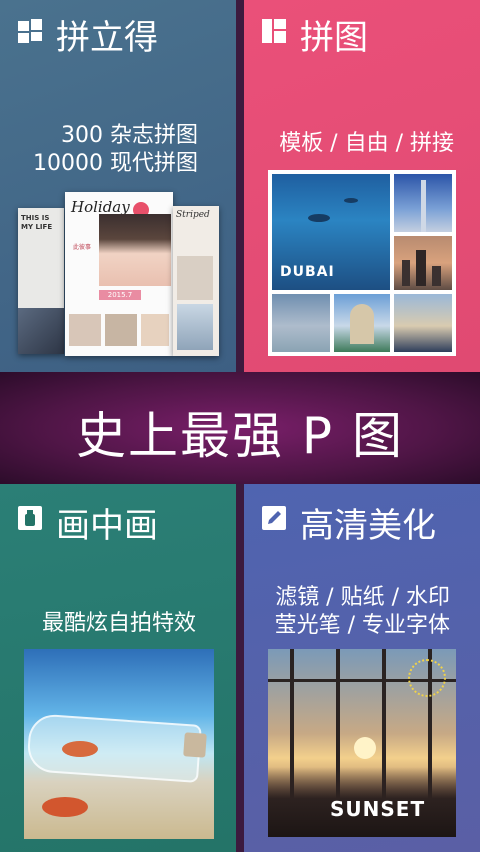 The width and height of the screenshot is (480, 852). What do you see at coordinates (119, 744) in the screenshot?
I see `bottle-photo` at bounding box center [119, 744].